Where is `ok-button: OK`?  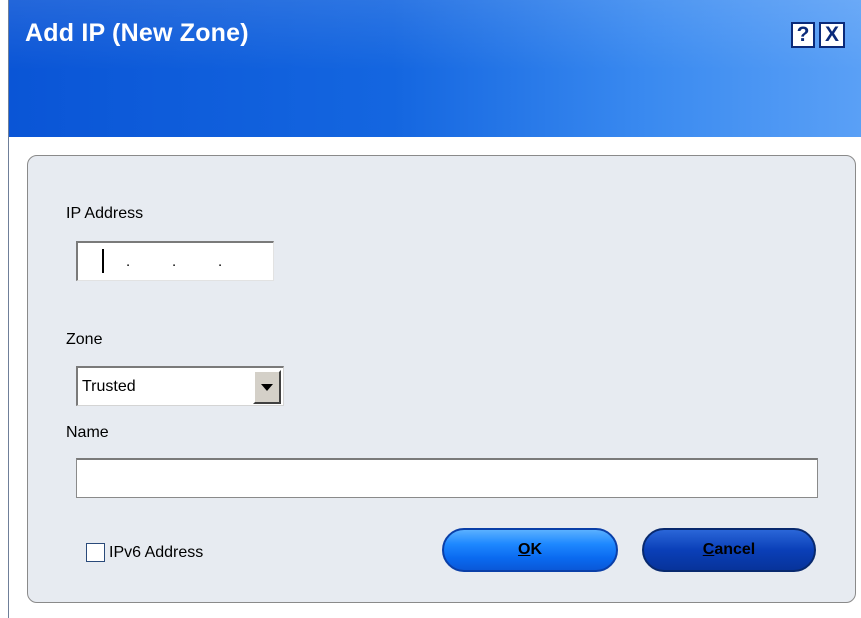
ok-button: OK is located at coordinates (530, 550).